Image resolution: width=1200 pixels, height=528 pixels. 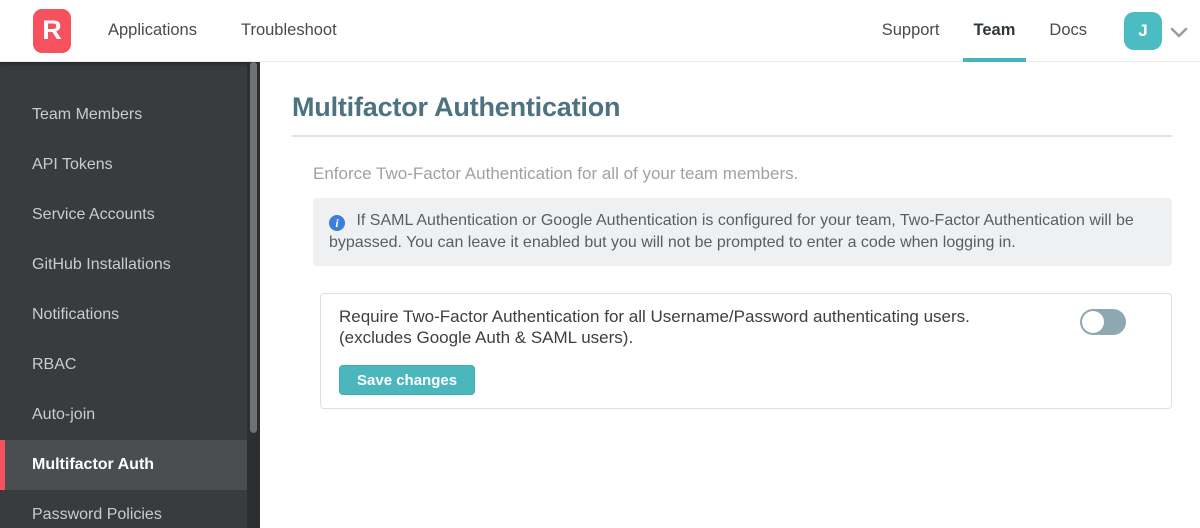 What do you see at coordinates (994, 59) in the screenshot?
I see `team-active-underline` at bounding box center [994, 59].